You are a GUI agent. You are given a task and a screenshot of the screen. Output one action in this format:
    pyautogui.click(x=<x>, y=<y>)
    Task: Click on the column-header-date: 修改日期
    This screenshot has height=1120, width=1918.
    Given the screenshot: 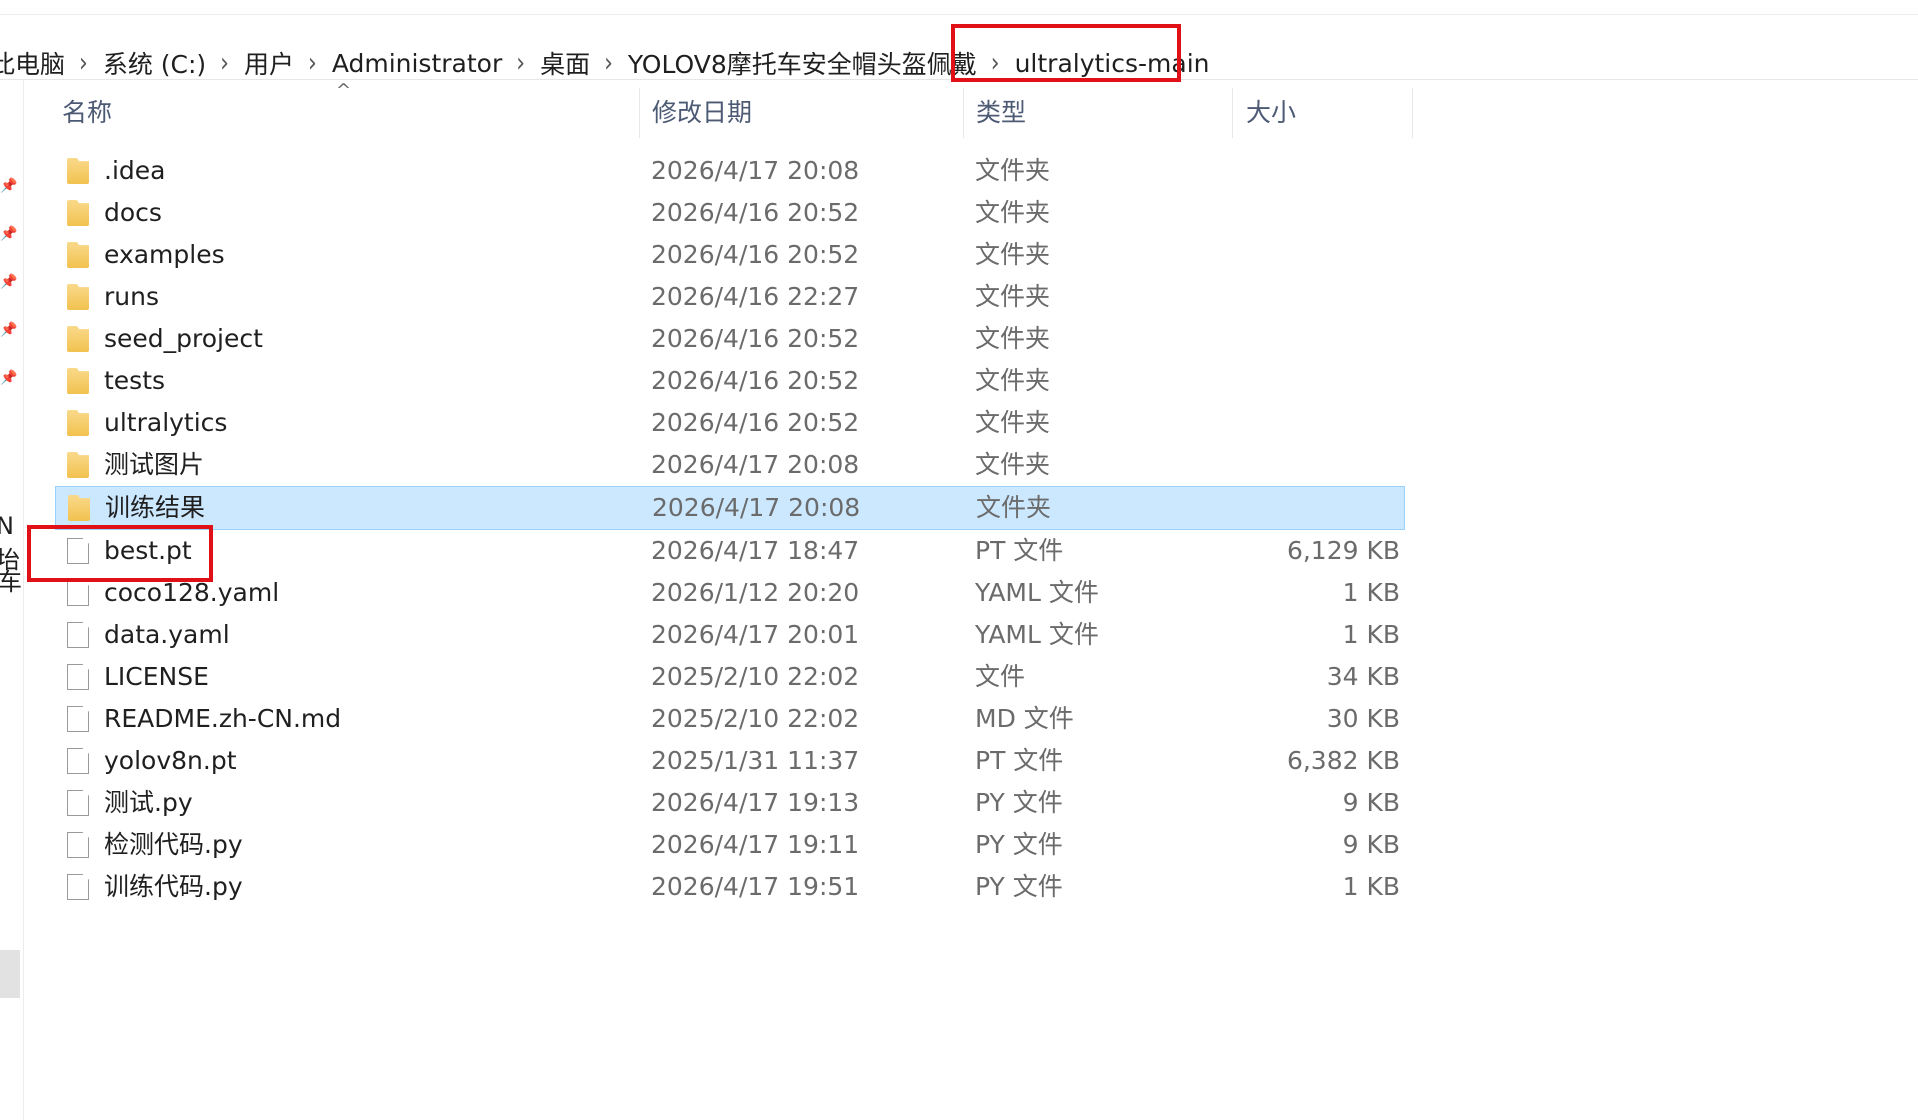 What is the action you would take?
    pyautogui.click(x=702, y=113)
    